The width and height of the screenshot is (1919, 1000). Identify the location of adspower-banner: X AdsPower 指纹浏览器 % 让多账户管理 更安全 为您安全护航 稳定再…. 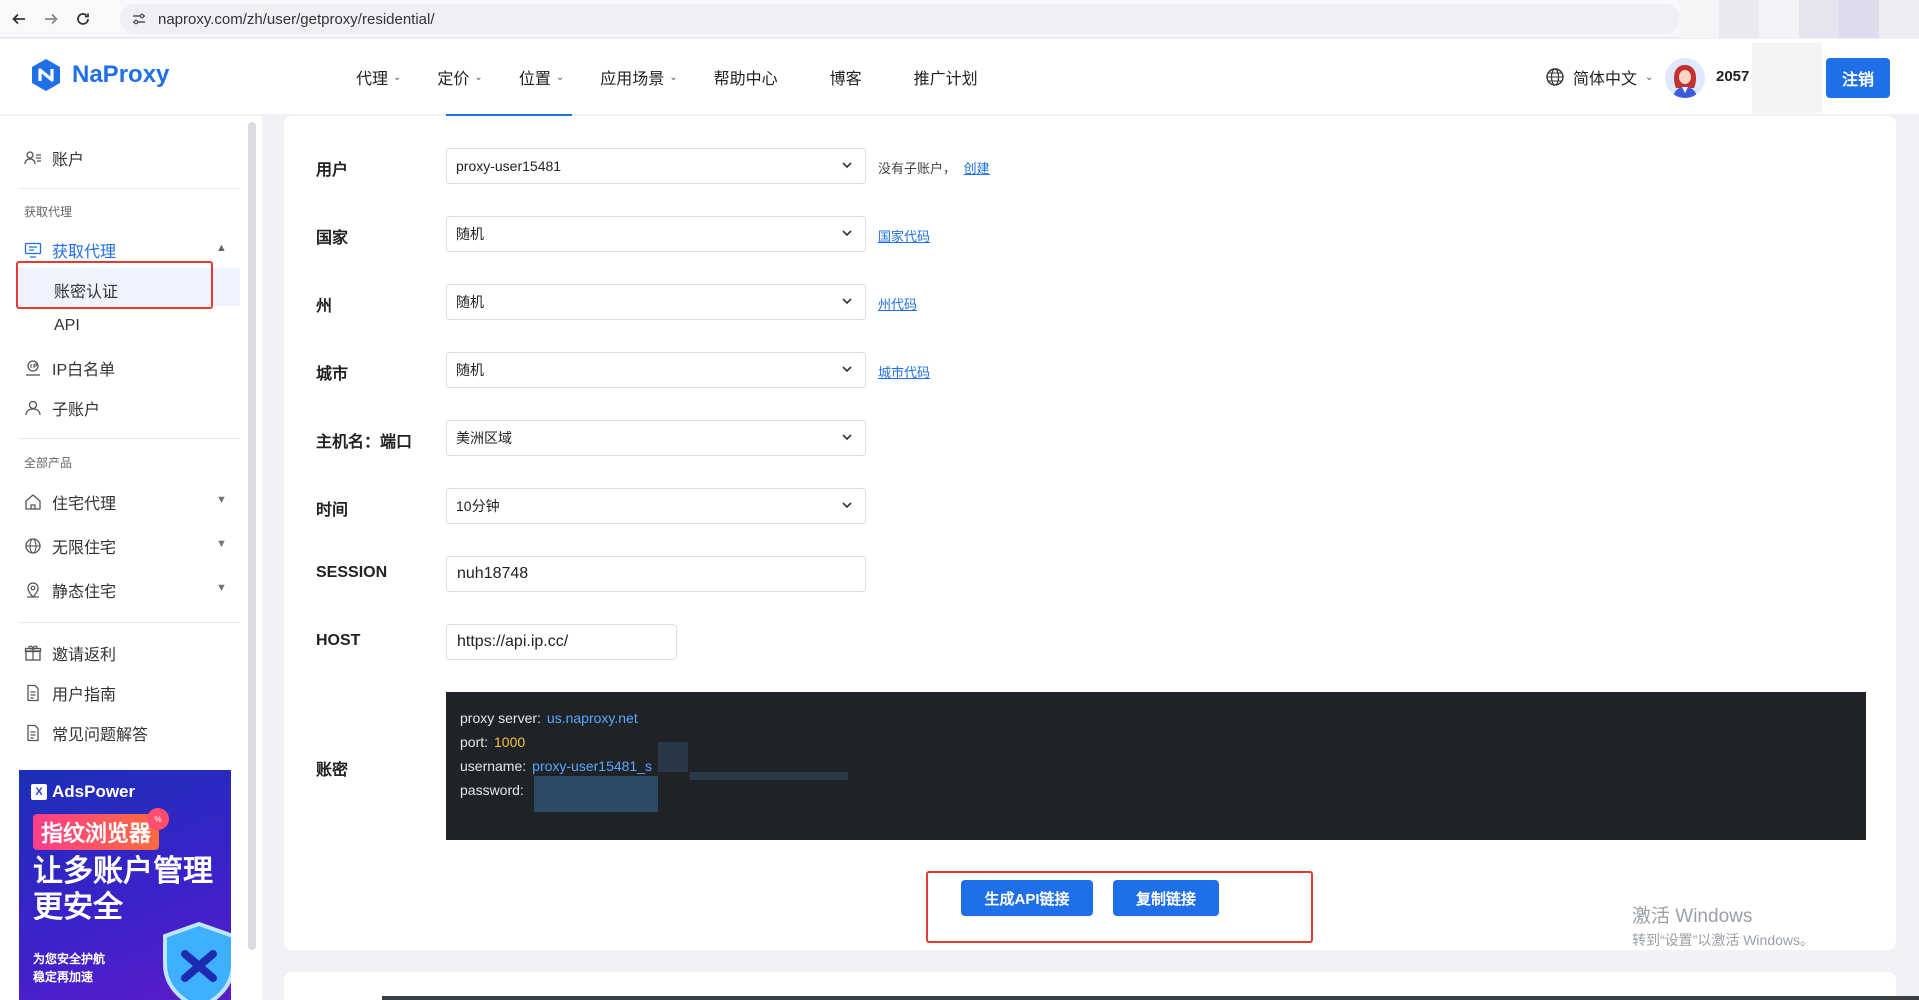
(125, 885).